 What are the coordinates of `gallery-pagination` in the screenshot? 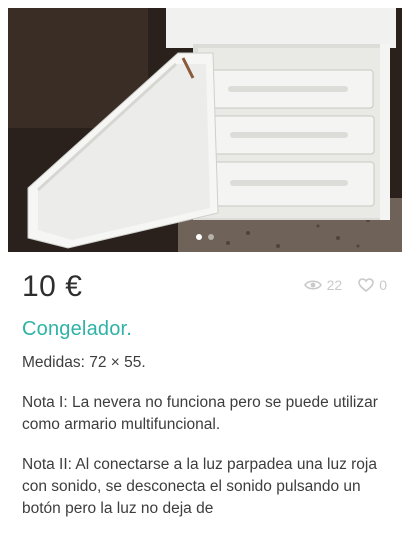 It's located at (205, 237).